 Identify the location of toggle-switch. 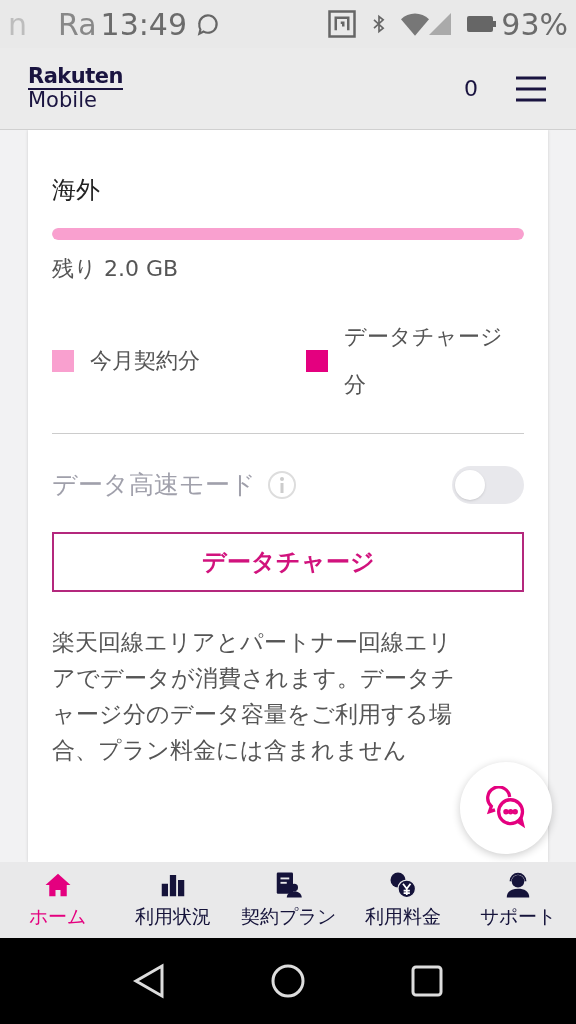
(488, 485).